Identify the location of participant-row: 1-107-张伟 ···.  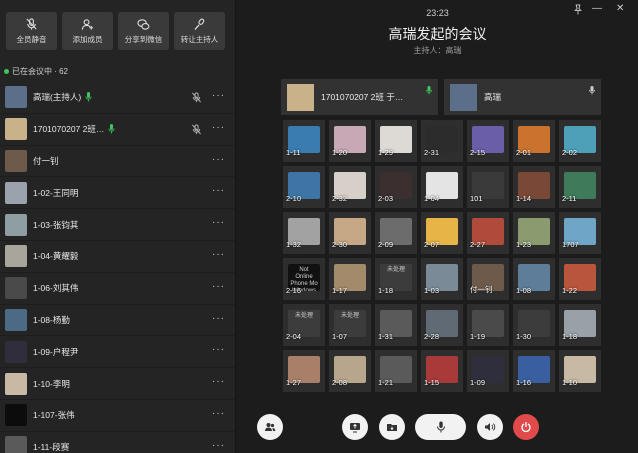
(117, 416).